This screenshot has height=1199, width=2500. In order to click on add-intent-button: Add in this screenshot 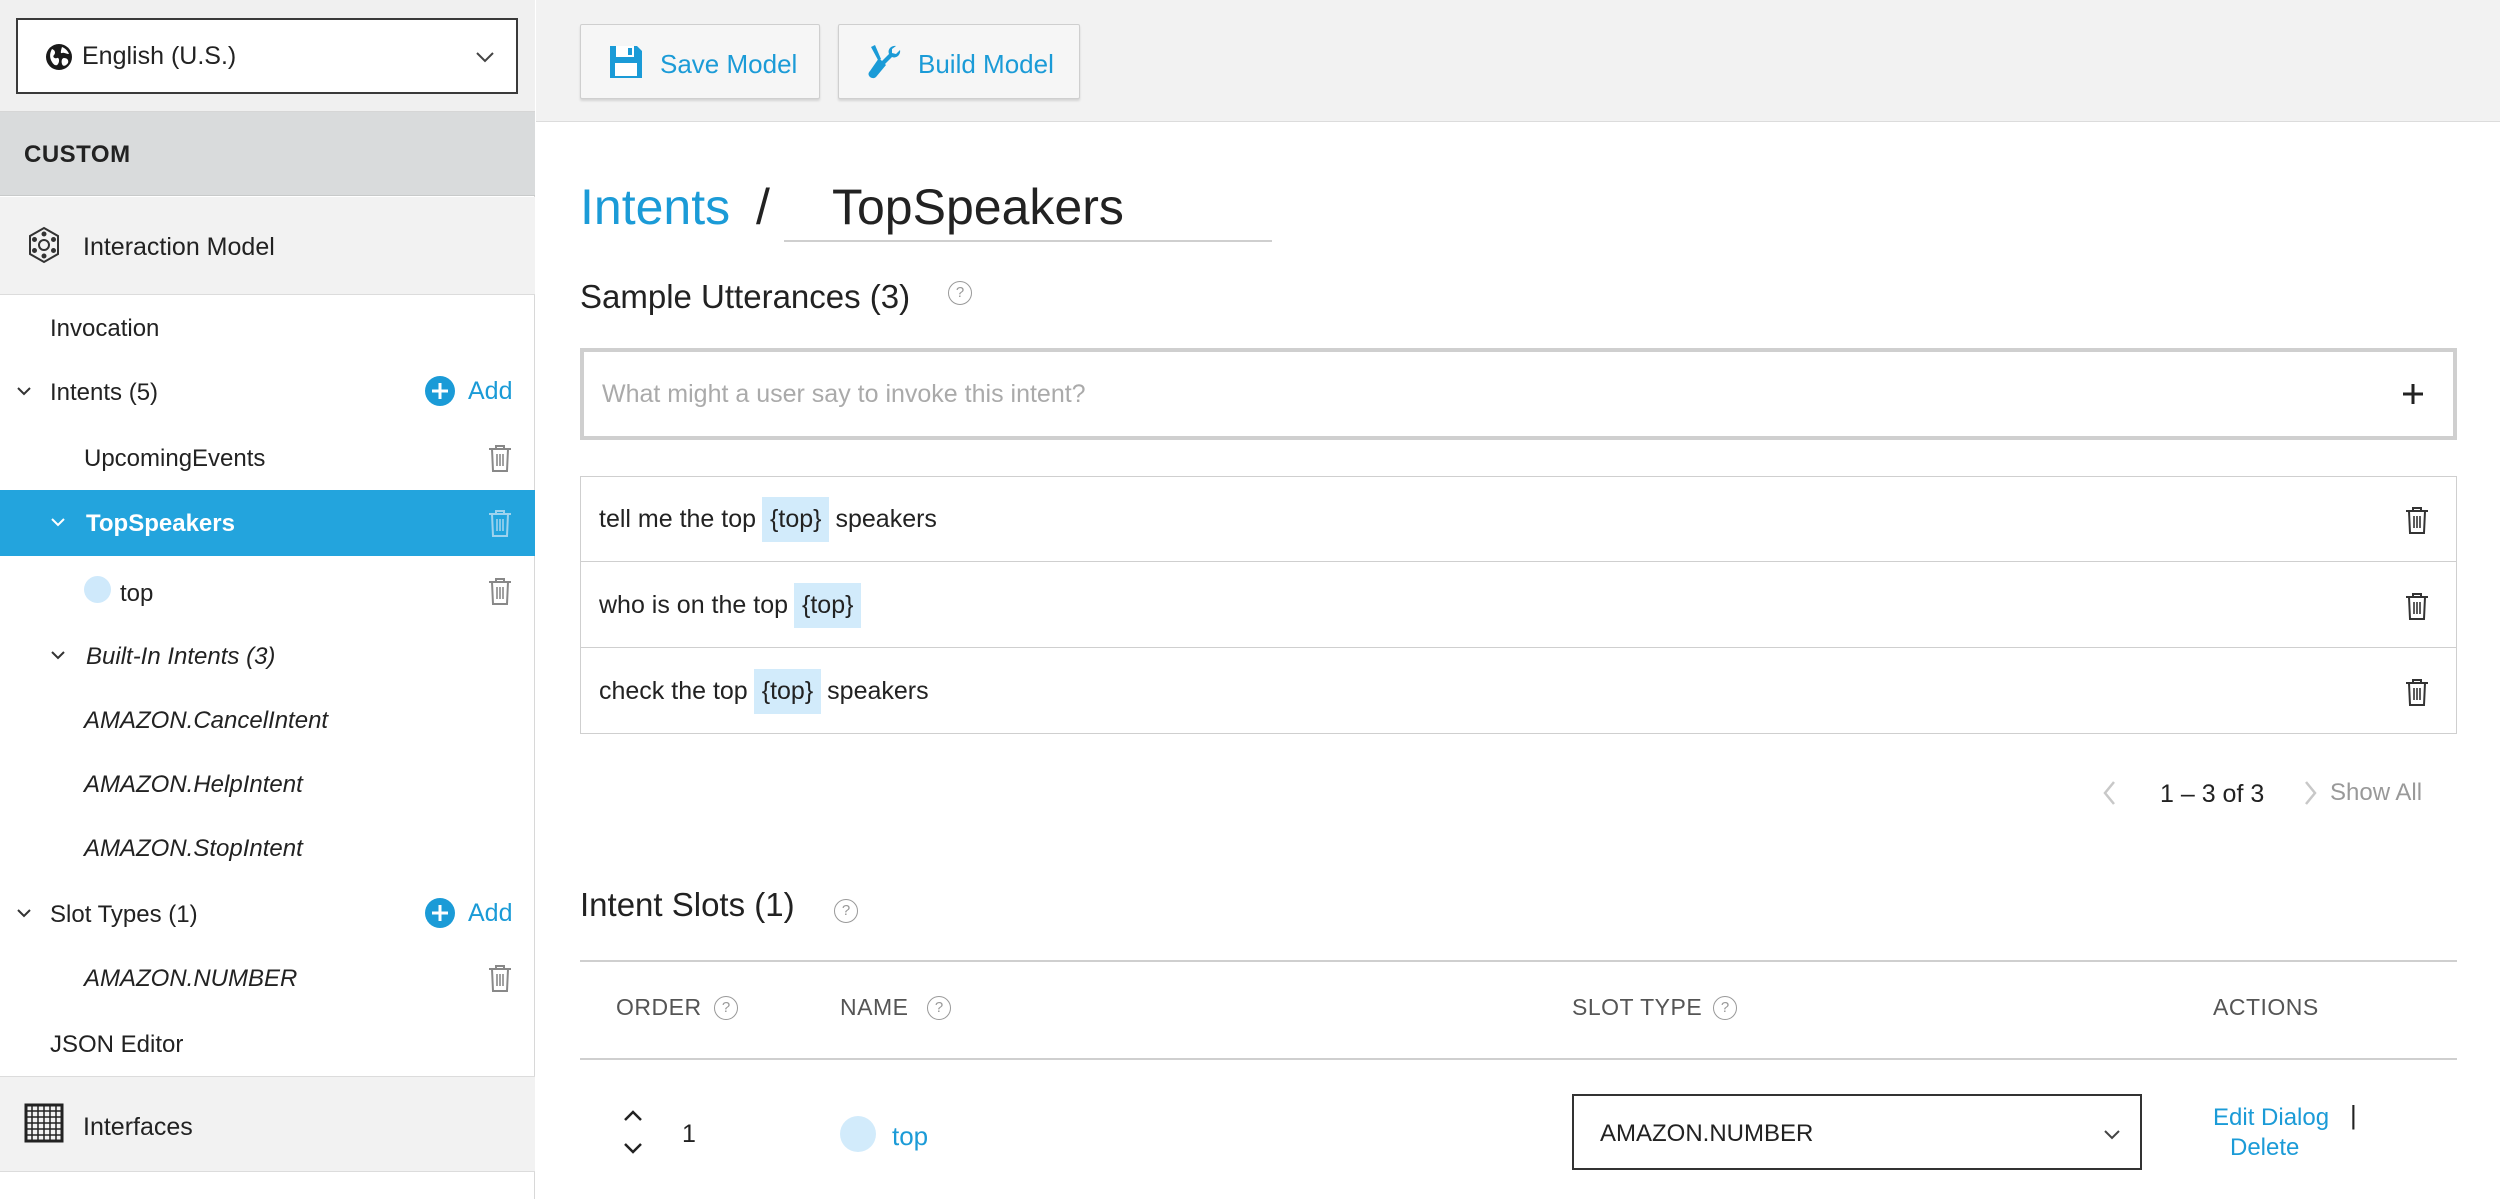, I will do `click(468, 391)`.